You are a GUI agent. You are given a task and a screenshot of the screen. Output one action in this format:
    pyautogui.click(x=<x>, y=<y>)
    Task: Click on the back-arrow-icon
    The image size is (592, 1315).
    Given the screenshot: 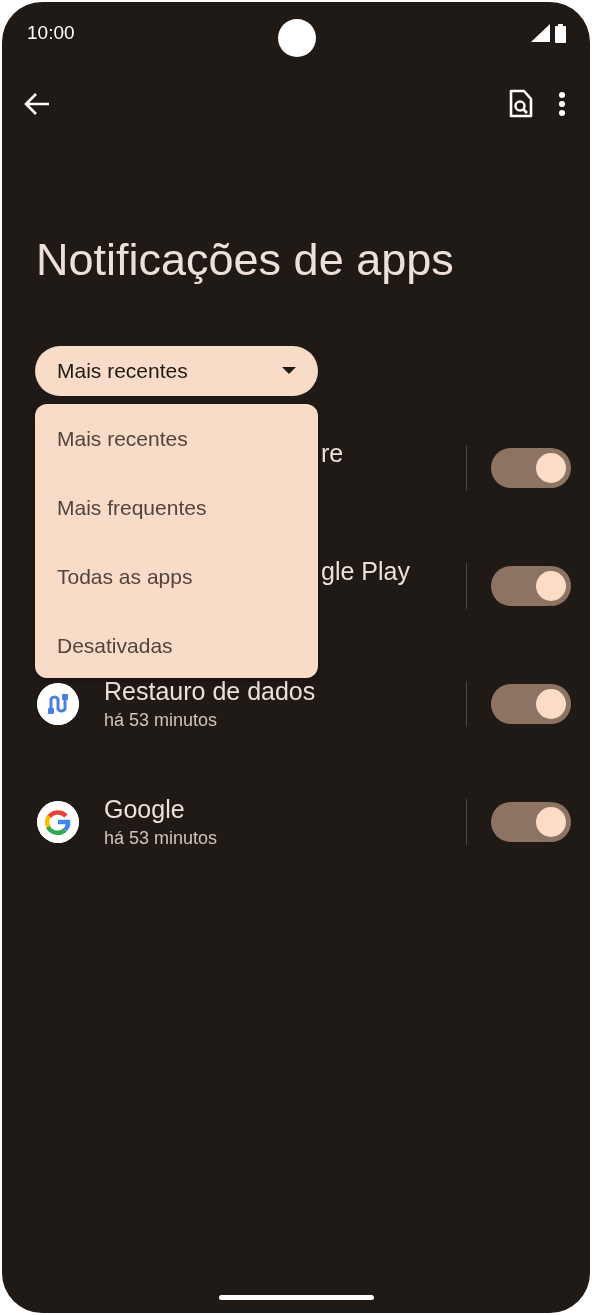 What is the action you would take?
    pyautogui.click(x=37, y=104)
    